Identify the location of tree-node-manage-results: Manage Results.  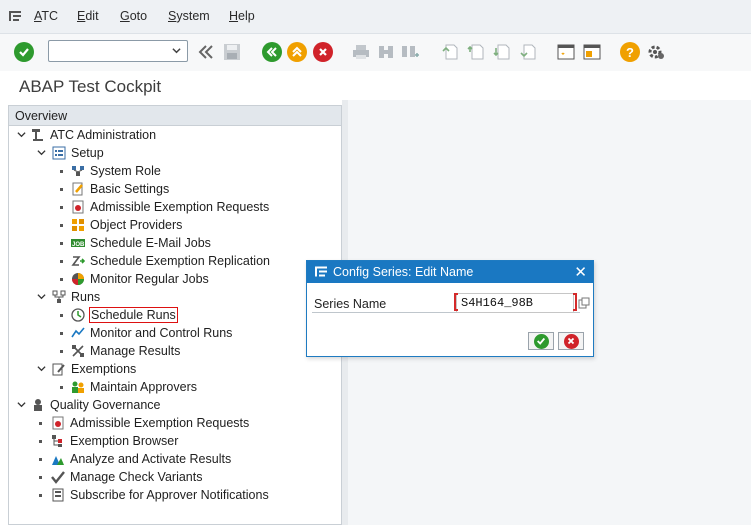
(125, 351).